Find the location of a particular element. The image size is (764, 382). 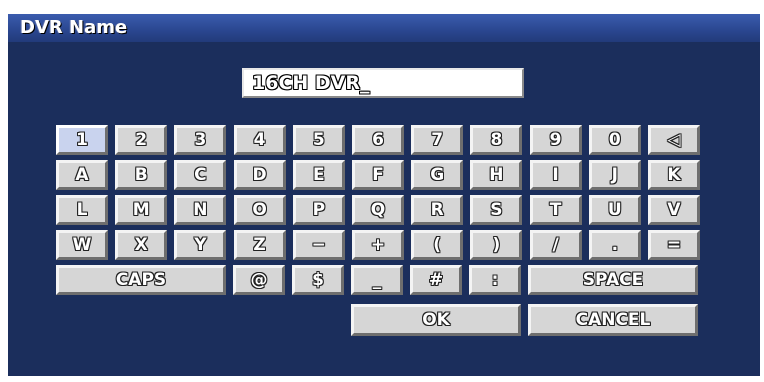

dvr-name-field: 16CH DVR_ is located at coordinates (383, 83).